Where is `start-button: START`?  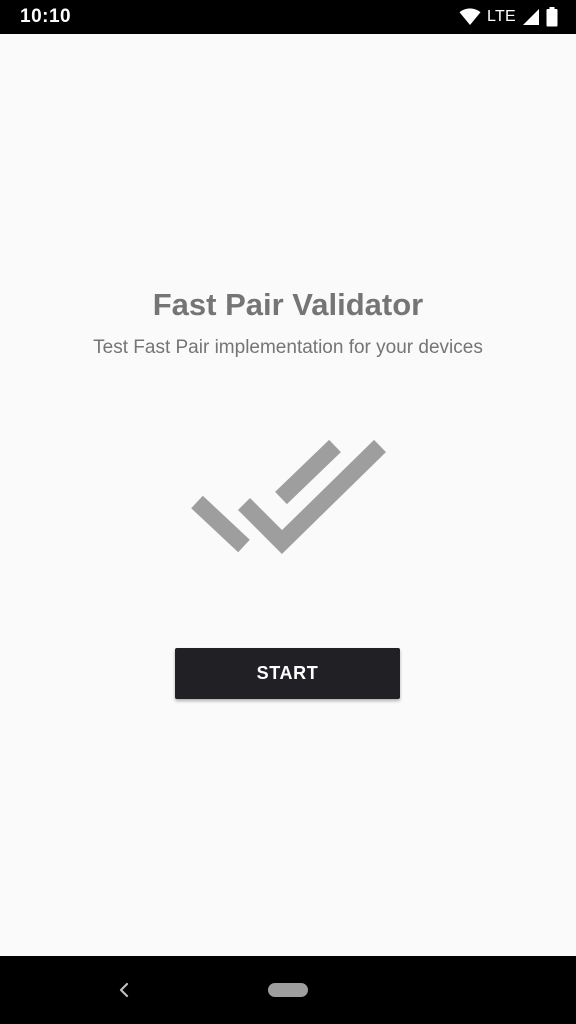 start-button: START is located at coordinates (287, 673).